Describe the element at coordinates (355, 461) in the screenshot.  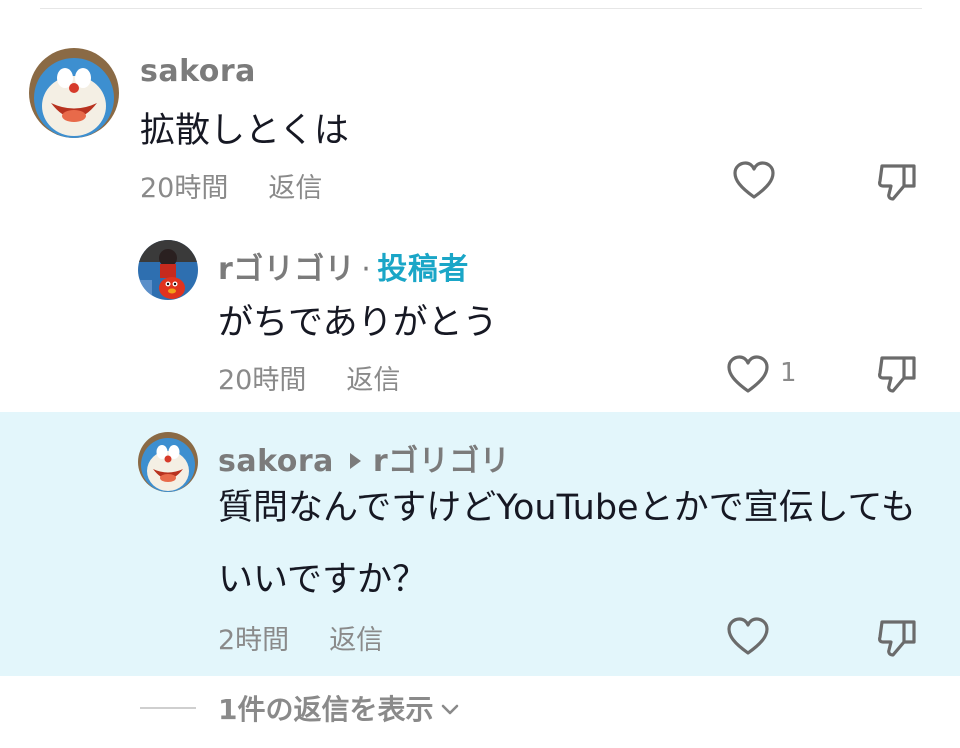
I see `reply-arrow-icon` at that location.